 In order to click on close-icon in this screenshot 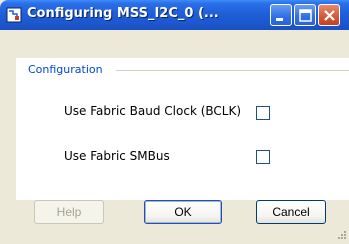, I will do `click(329, 15)`.